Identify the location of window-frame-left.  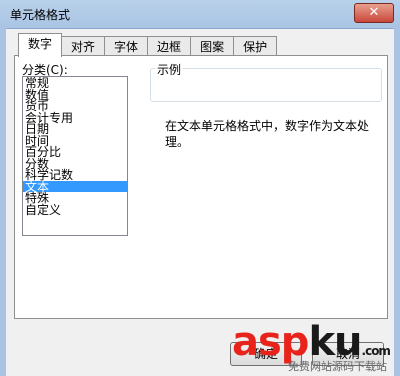
(3, 202).